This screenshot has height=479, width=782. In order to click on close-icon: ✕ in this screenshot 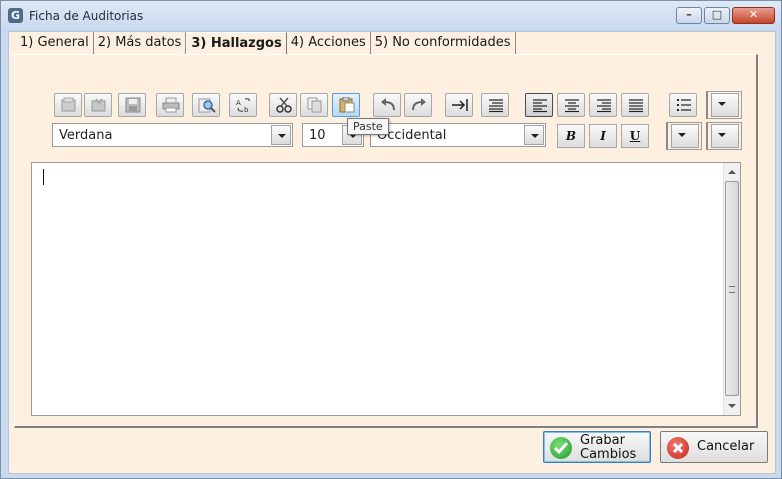, I will do `click(753, 14)`.